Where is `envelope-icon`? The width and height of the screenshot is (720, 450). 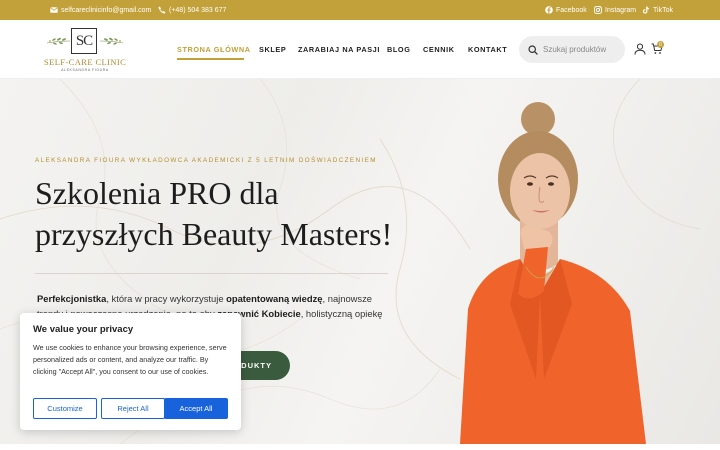 envelope-icon is located at coordinates (53, 10).